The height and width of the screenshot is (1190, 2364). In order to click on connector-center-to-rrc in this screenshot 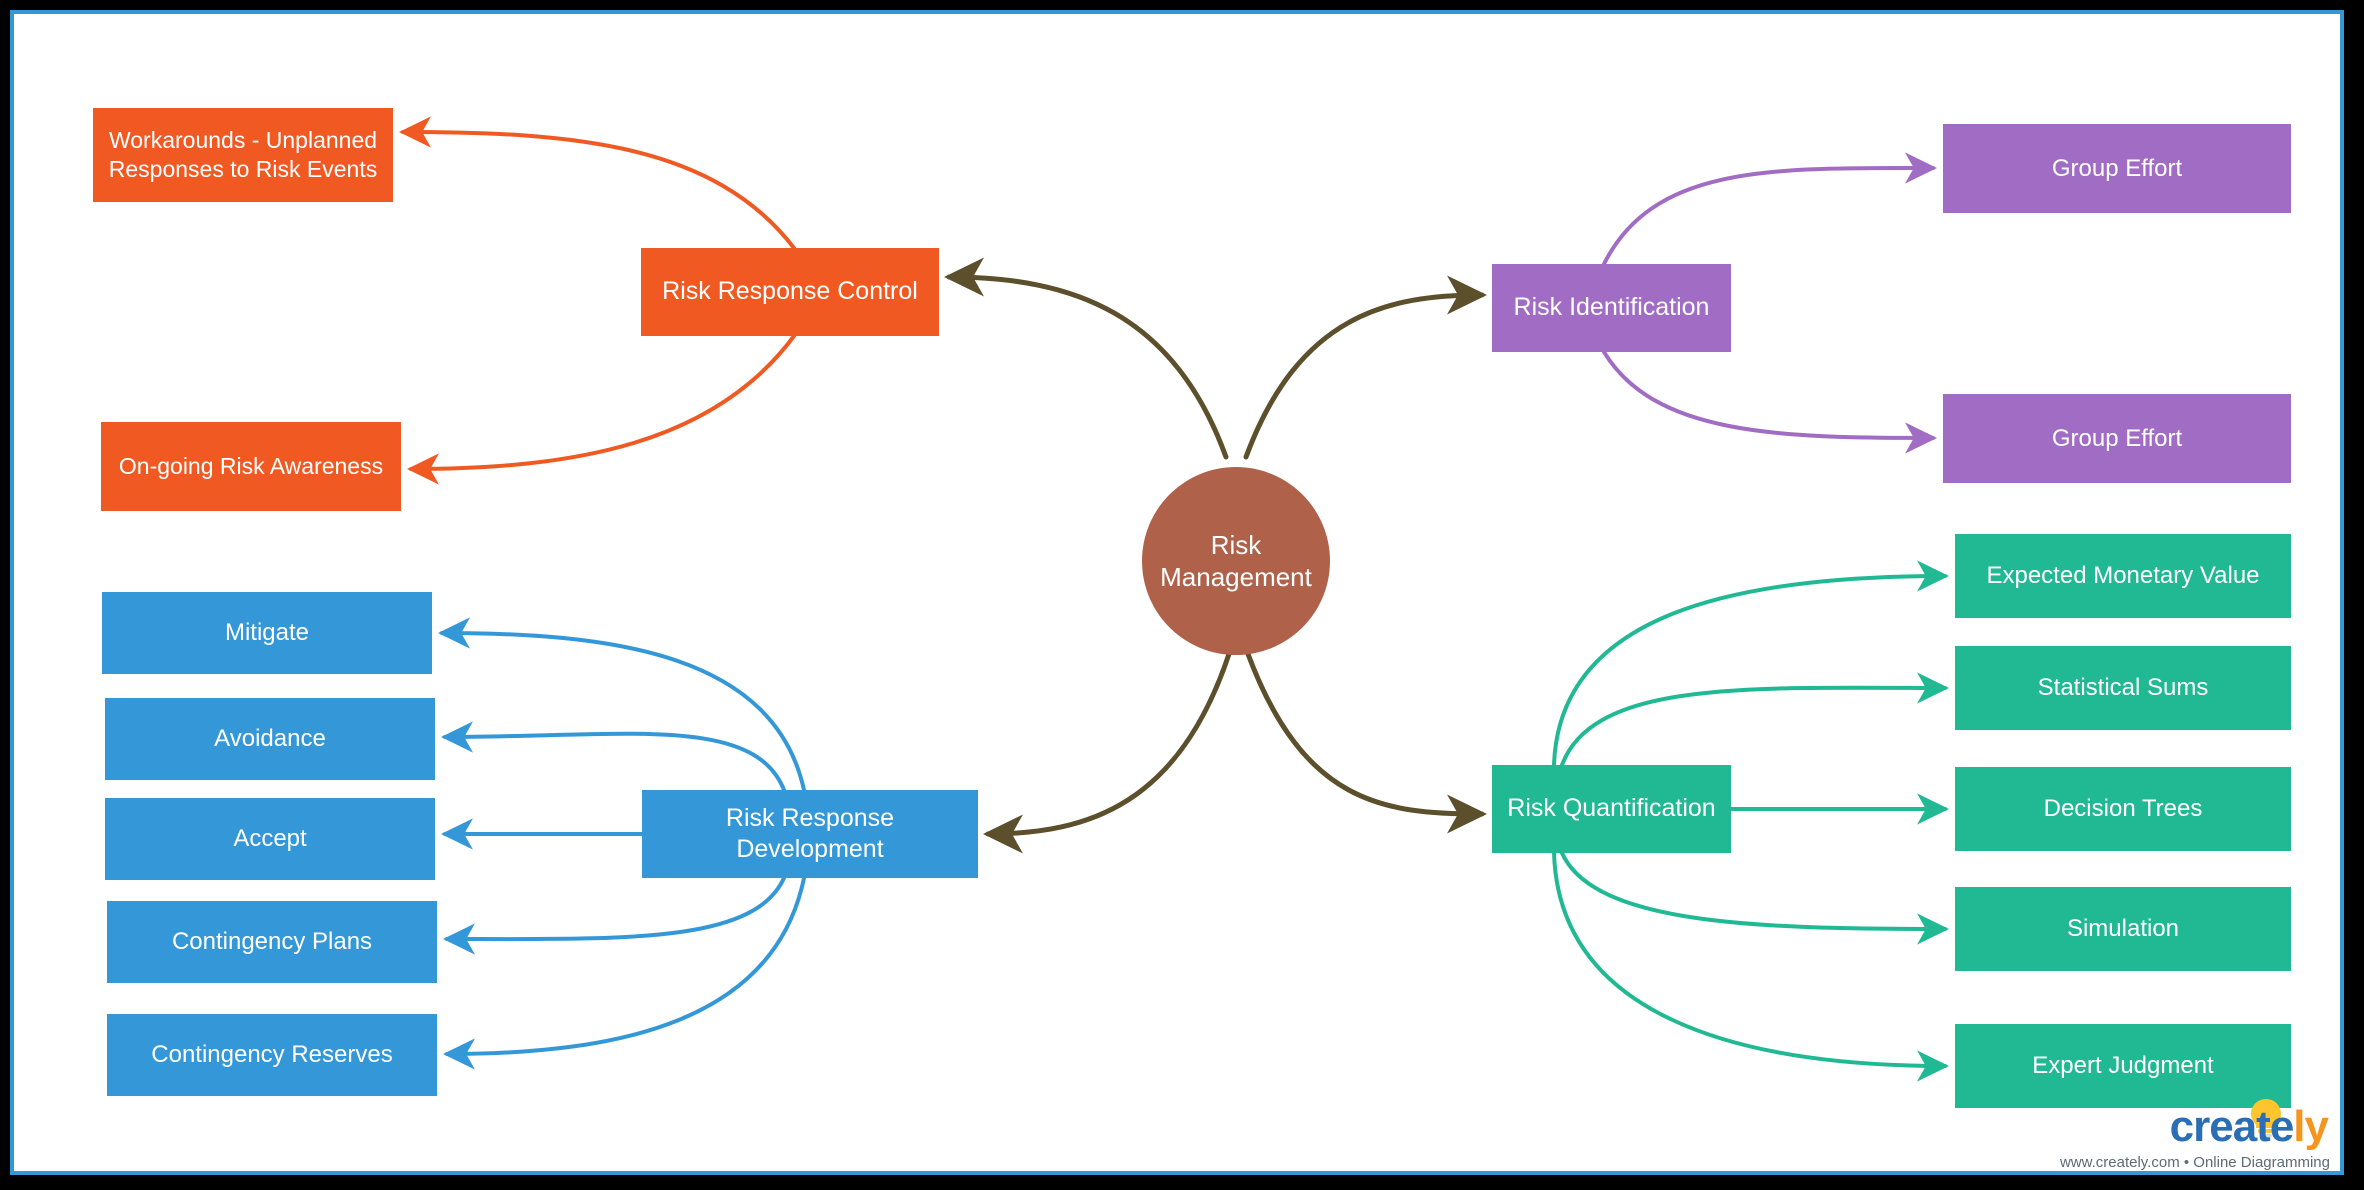, I will do `click(1086, 358)`.